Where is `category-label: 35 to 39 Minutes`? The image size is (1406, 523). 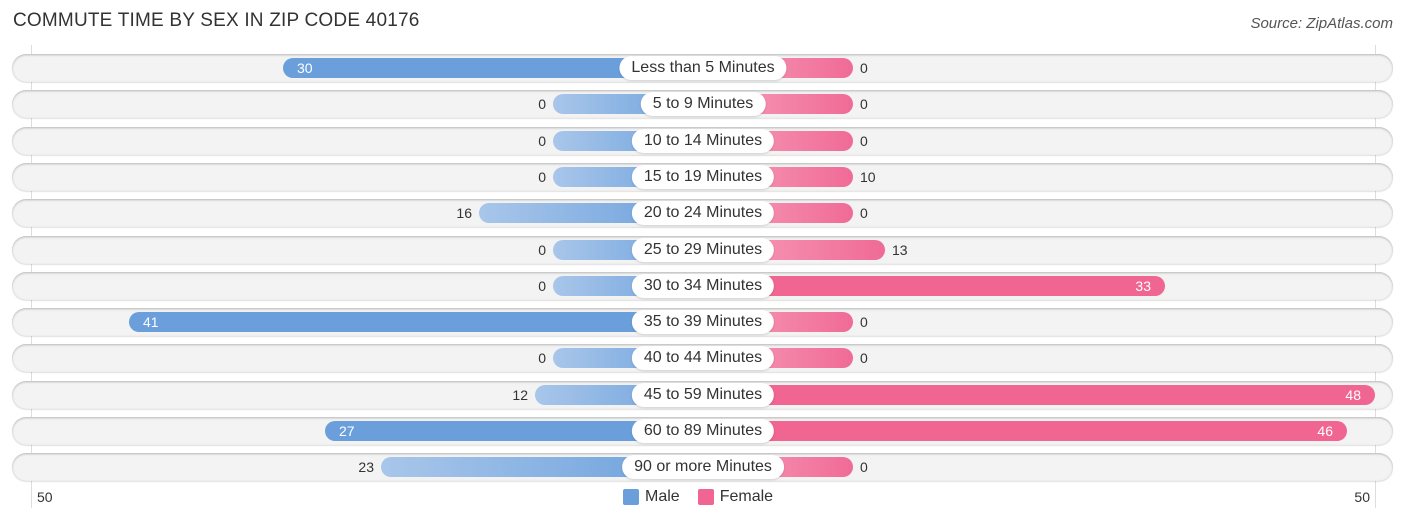
category-label: 35 to 39 Minutes is located at coordinates (703, 322).